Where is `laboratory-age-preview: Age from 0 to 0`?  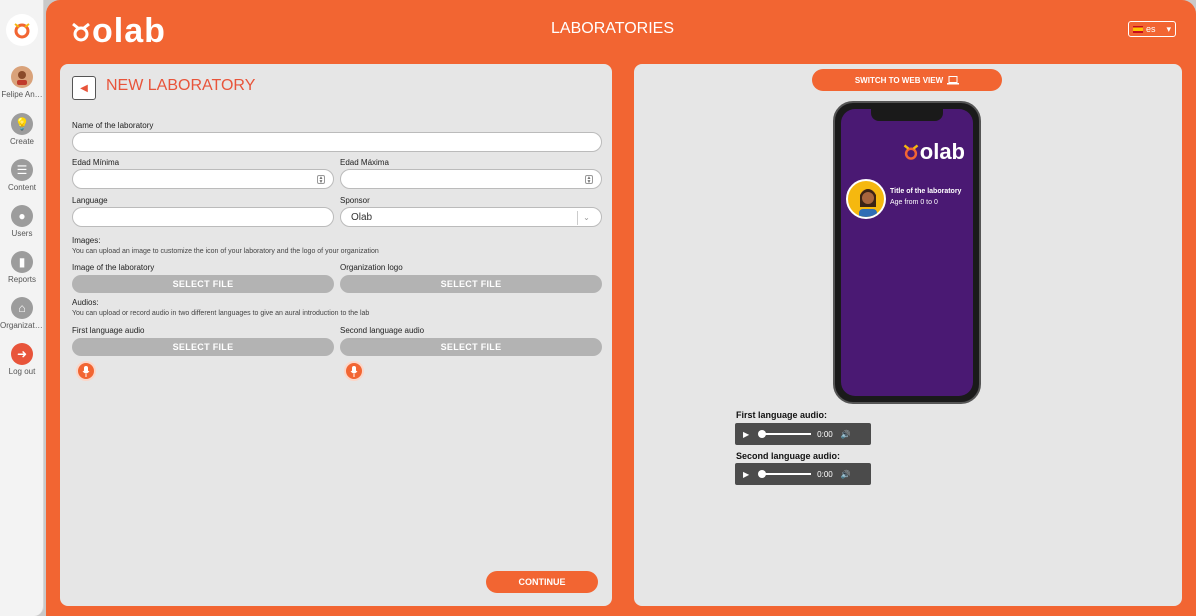
laboratory-age-preview: Age from 0 to 0 is located at coordinates (914, 202).